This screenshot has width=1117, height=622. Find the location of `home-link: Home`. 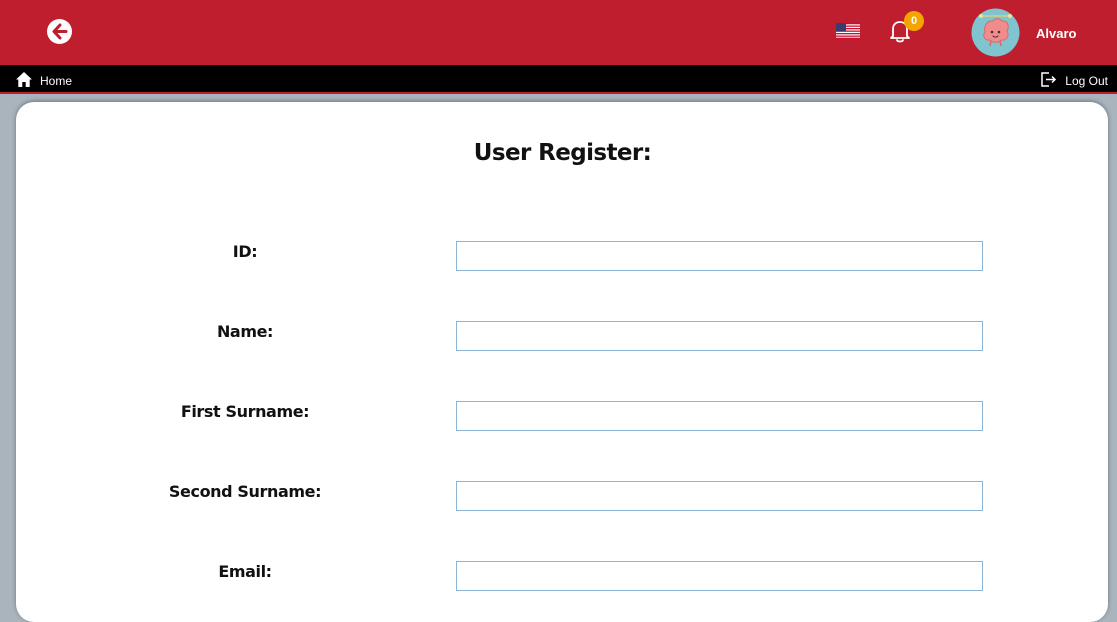

home-link: Home is located at coordinates (43, 78).